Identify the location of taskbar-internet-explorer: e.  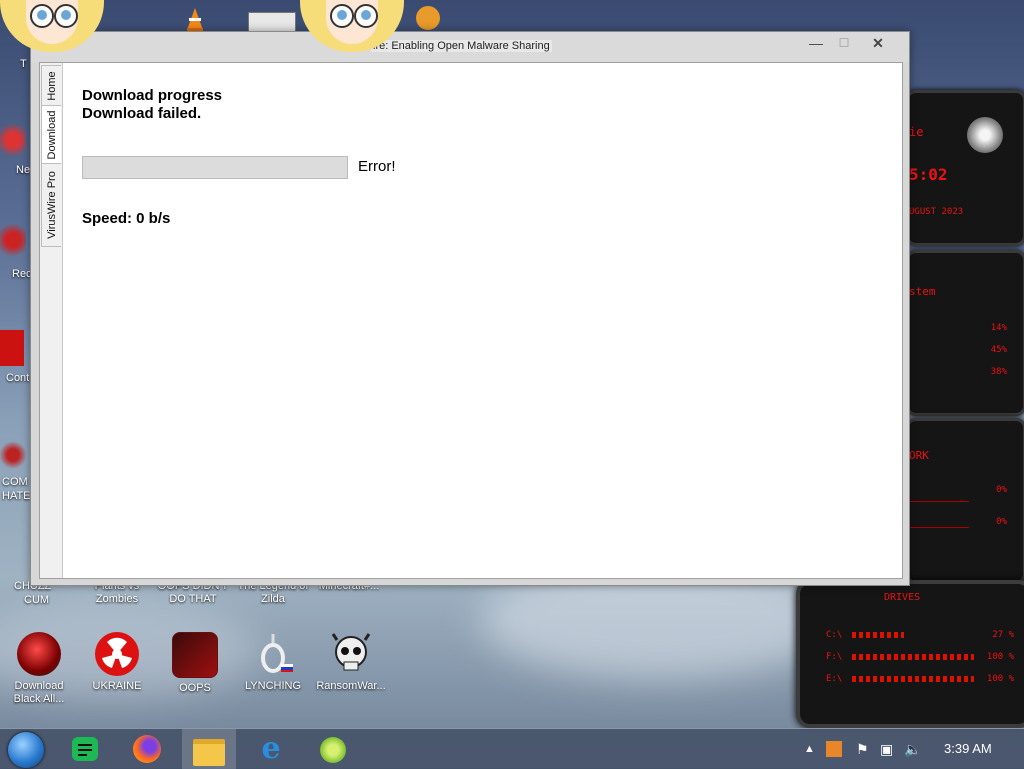
(271, 749).